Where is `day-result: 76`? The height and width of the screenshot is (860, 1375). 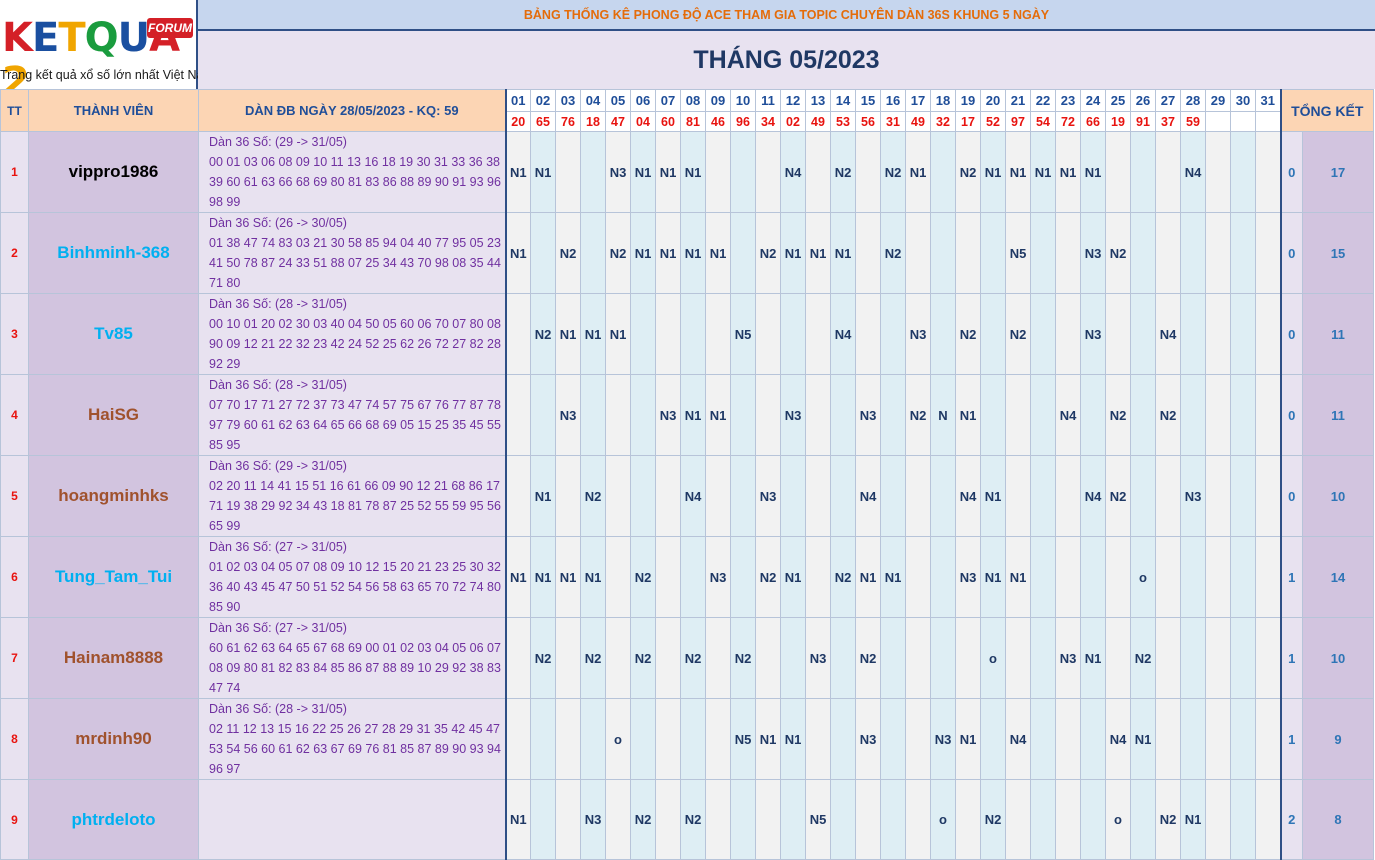
day-result: 76 is located at coordinates (568, 121).